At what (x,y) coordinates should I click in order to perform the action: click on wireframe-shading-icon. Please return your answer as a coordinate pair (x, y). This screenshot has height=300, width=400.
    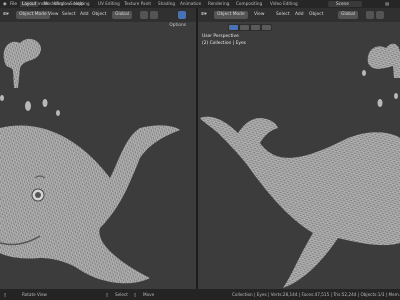
    Looking at the image, I should click on (233, 27).